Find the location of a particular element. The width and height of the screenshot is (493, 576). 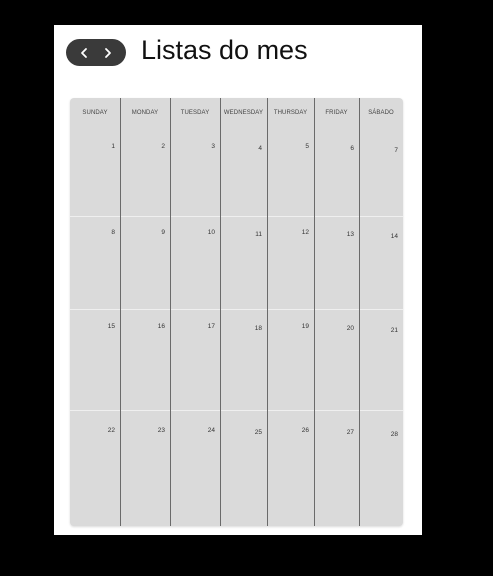

calendar-date-cell: 5 is located at coordinates (299, 146).